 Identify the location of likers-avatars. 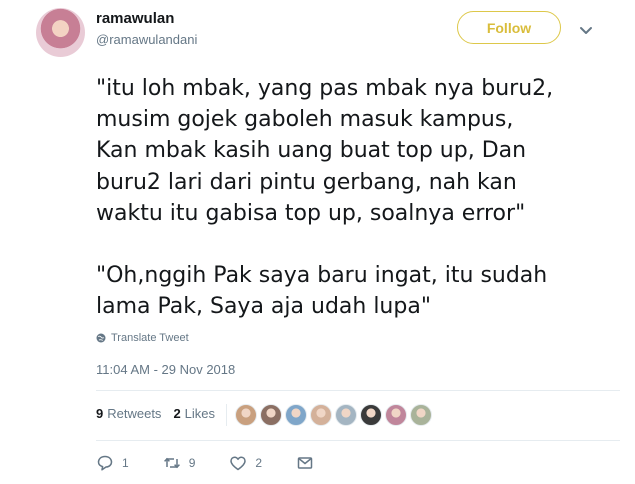
(333, 415).